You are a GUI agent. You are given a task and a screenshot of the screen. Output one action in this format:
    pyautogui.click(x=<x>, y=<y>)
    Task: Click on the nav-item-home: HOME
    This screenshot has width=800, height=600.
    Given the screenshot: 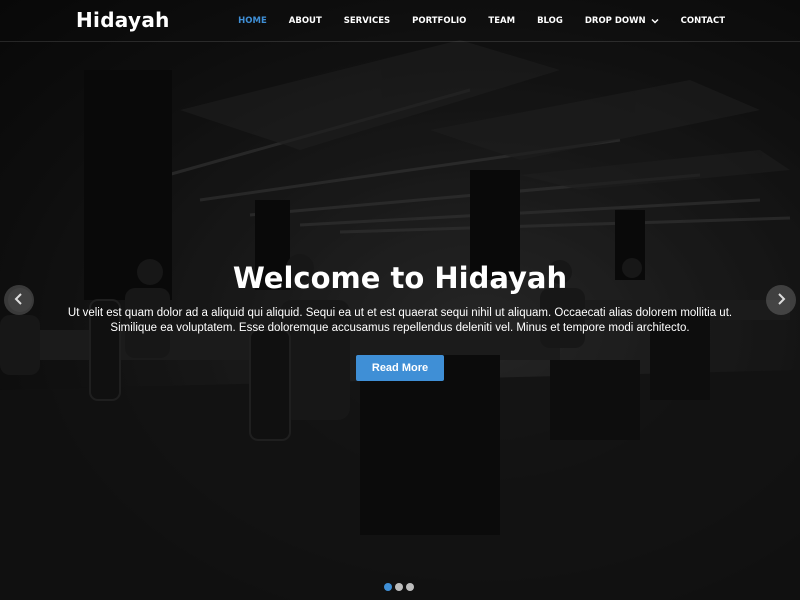 What is the action you would take?
    pyautogui.click(x=252, y=21)
    